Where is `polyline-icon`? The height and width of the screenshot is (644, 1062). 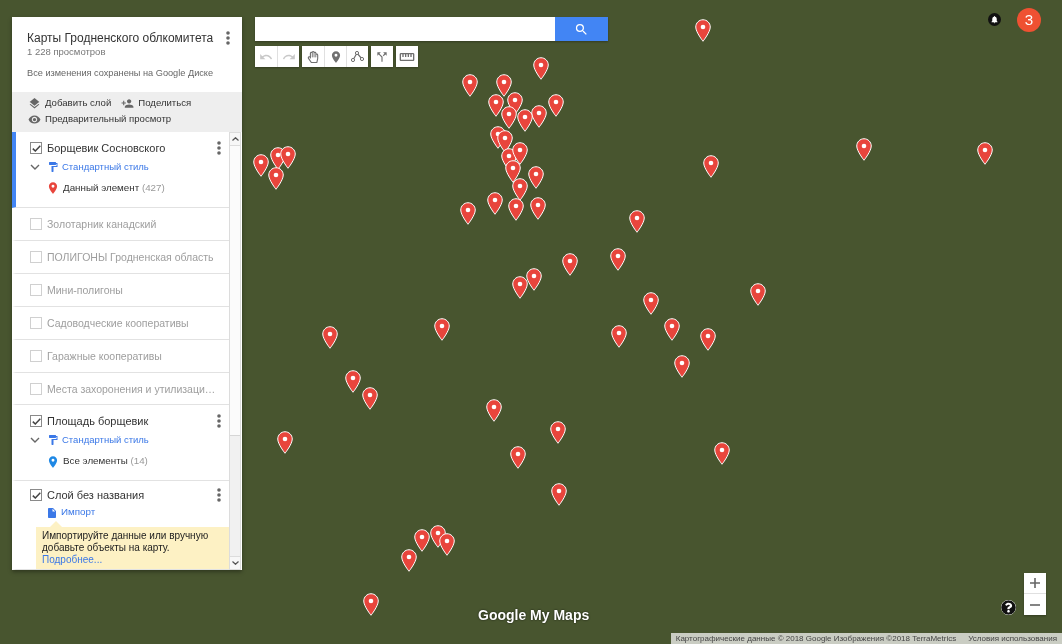
polyline-icon is located at coordinates (357, 56).